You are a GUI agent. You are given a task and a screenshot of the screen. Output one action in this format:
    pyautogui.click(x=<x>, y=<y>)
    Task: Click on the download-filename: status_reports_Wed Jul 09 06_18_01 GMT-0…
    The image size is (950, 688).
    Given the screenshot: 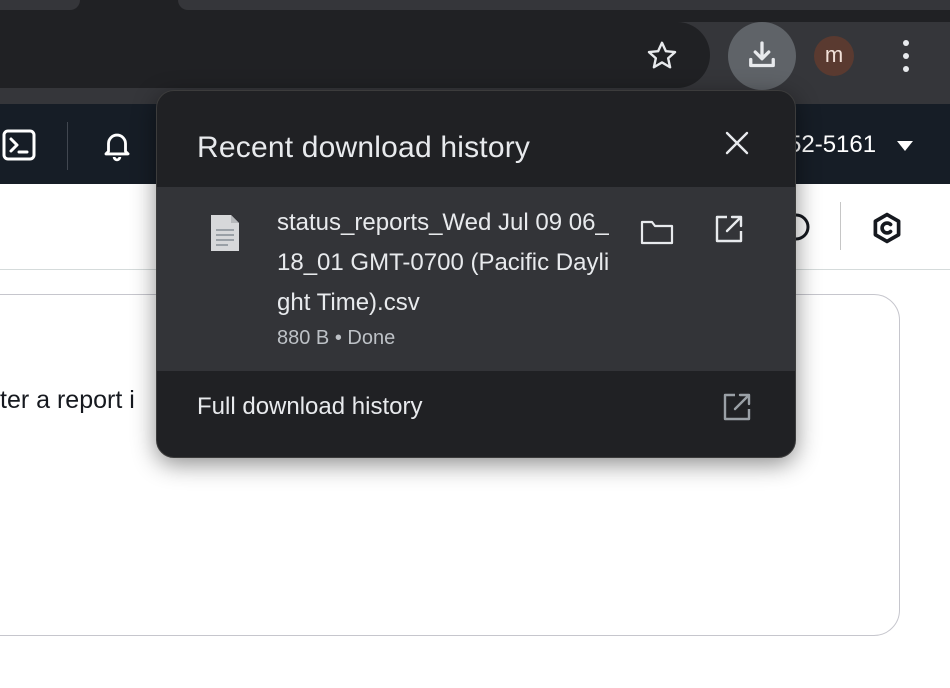 What is the action you would take?
    pyautogui.click(x=443, y=262)
    